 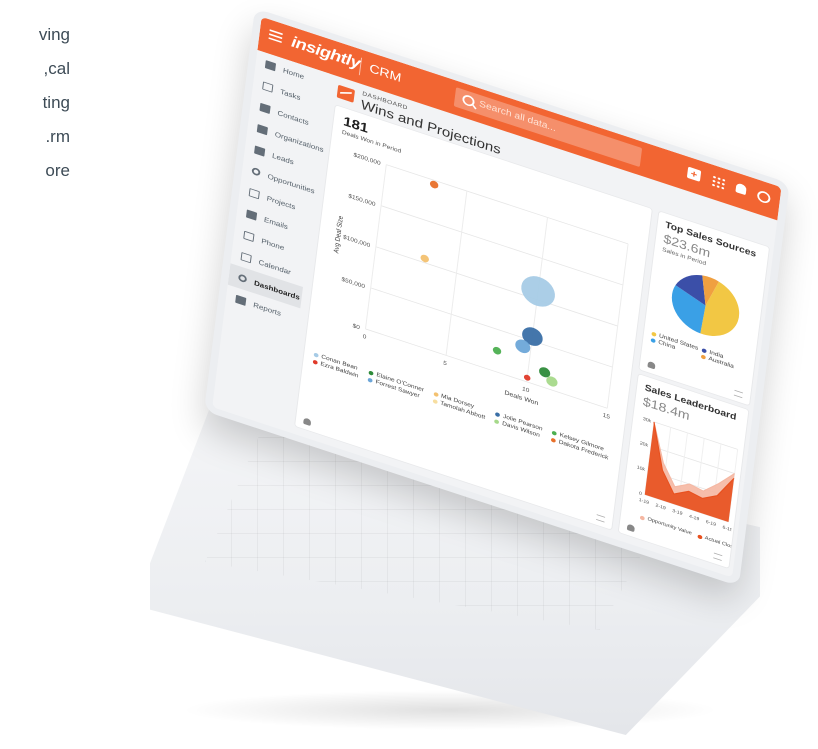 What do you see at coordinates (385, 73) in the screenshot?
I see `module-name: CRM` at bounding box center [385, 73].